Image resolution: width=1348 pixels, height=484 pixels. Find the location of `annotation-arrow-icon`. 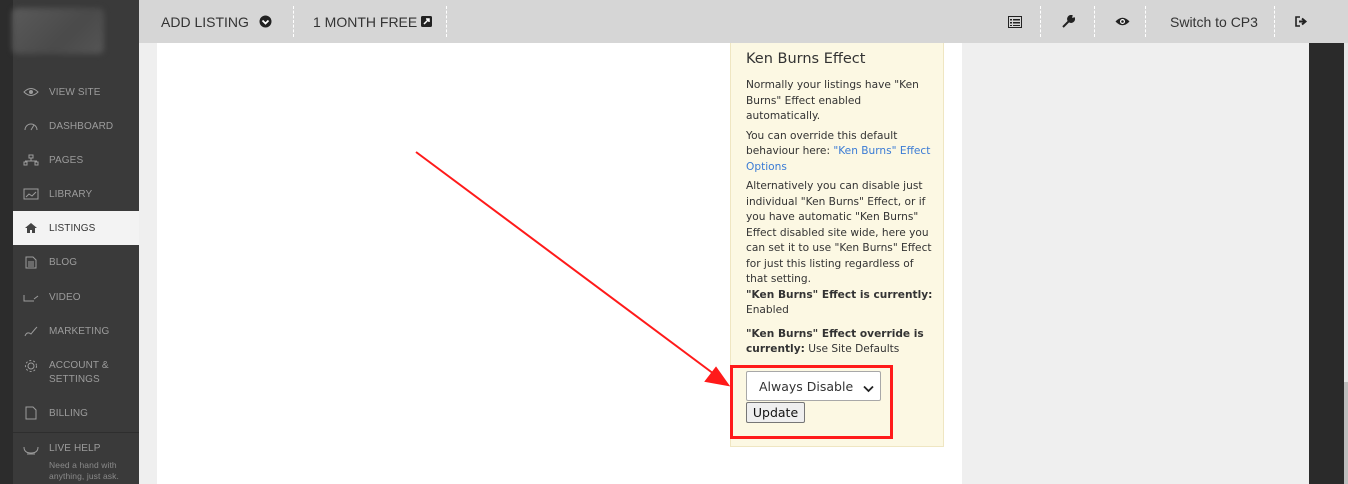

annotation-arrow-icon is located at coordinates (573, 269).